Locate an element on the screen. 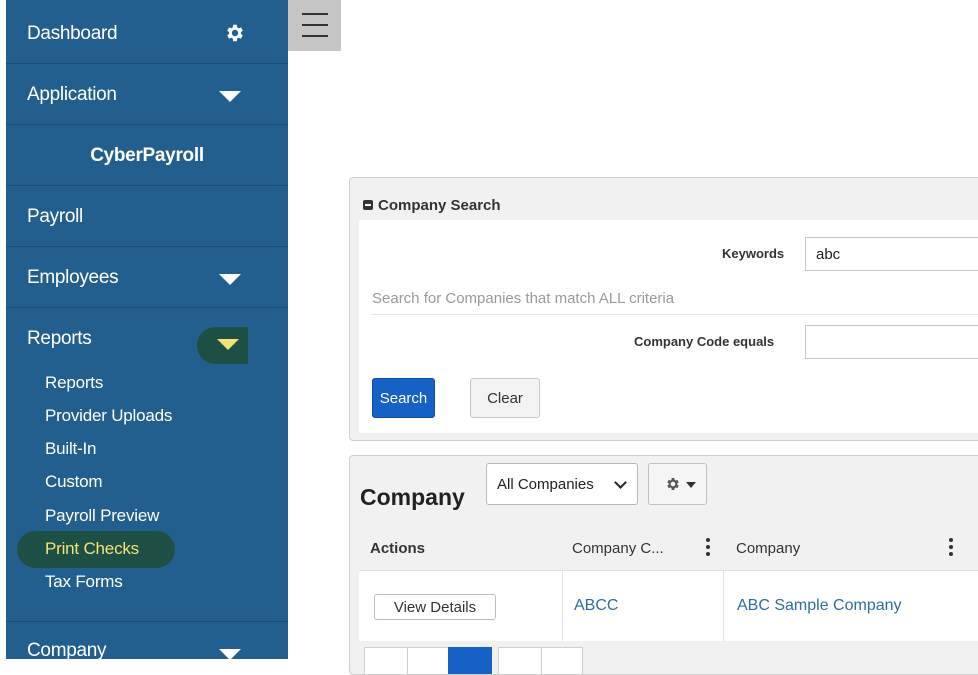 This screenshot has width=978, height=675. grid-settings-button is located at coordinates (677, 484).